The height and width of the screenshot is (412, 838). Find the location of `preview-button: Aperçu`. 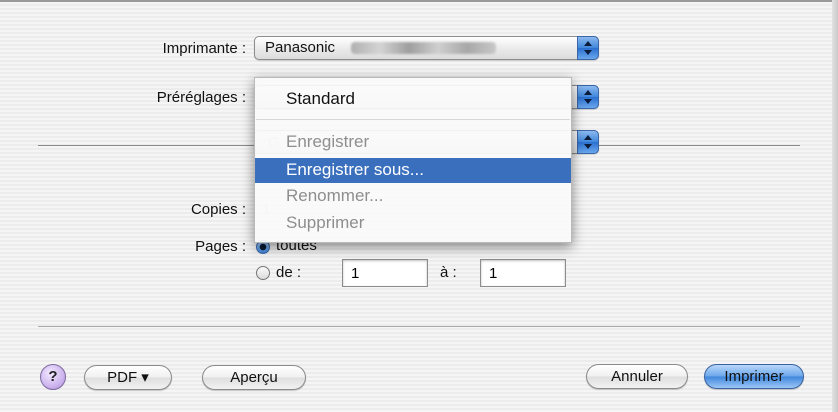

preview-button: Aperçu is located at coordinates (254, 377).